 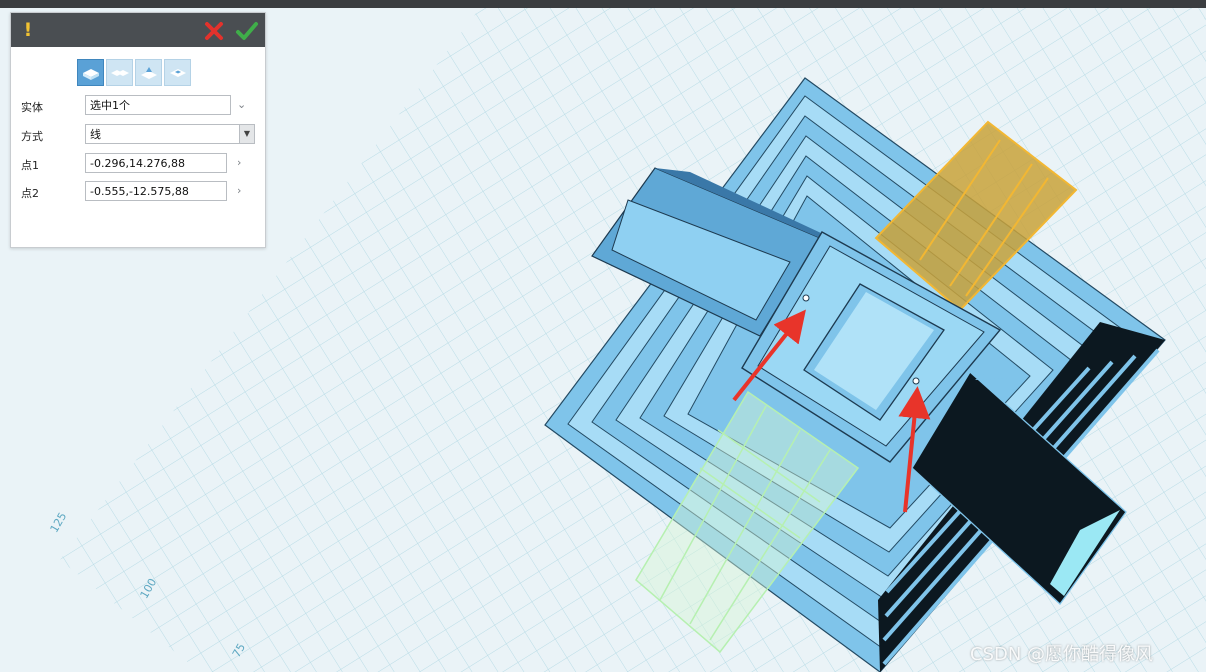 I want to click on point2-label: 点2, so click(x=30, y=193).